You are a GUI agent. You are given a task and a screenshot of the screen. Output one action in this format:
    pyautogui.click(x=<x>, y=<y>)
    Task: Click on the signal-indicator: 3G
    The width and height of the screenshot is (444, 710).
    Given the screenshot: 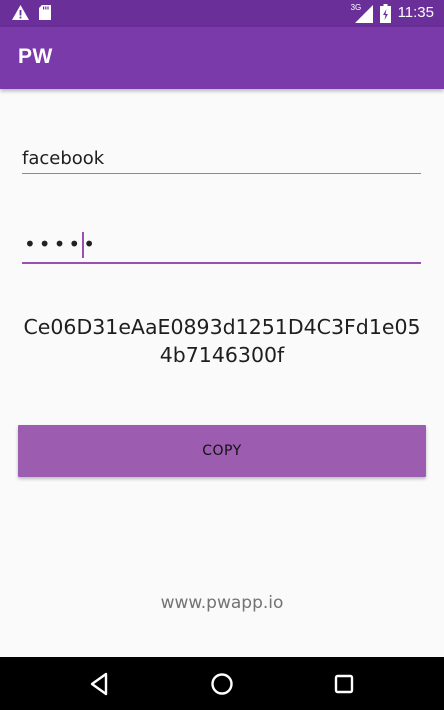 What is the action you would take?
    pyautogui.click(x=362, y=13)
    